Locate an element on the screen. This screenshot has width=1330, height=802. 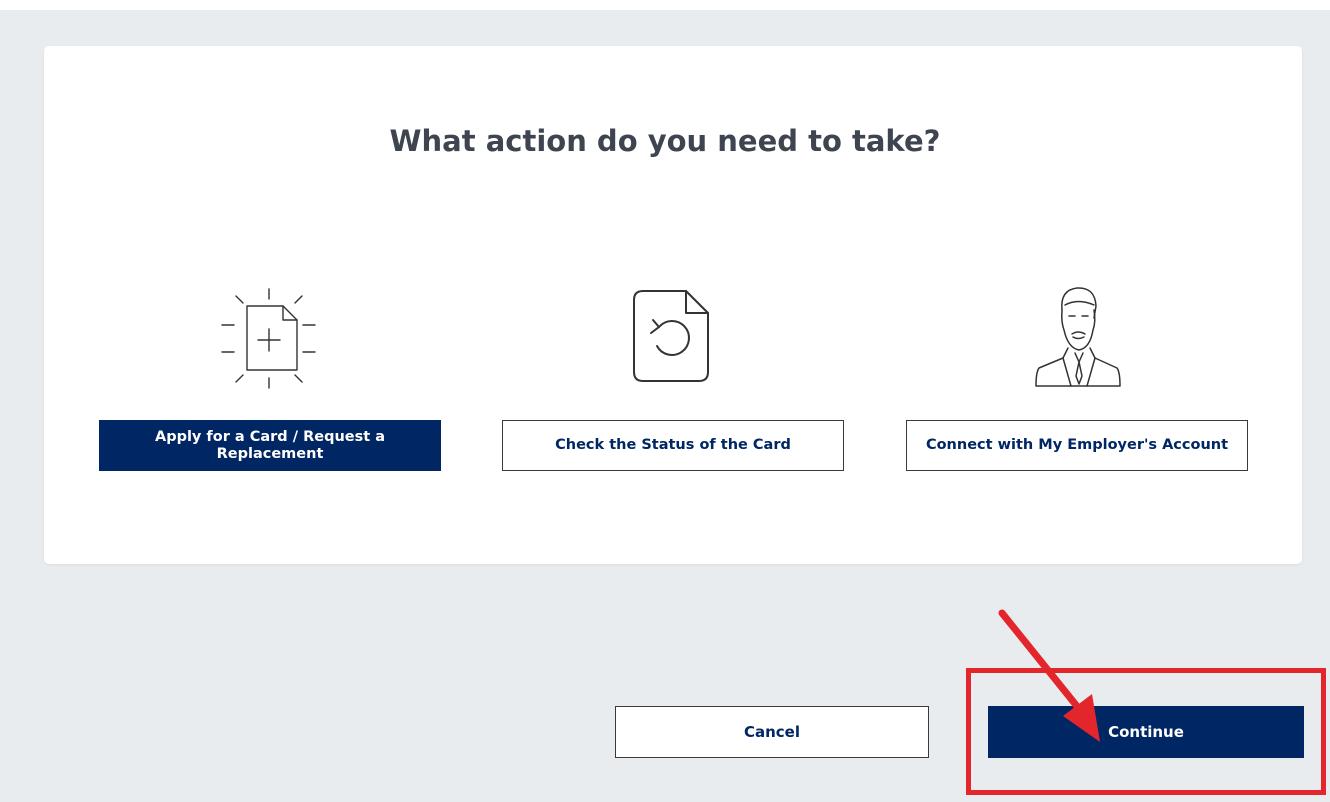
option-apply-card-label: Apply for a Card / Request a Replacement is located at coordinates (270, 445).